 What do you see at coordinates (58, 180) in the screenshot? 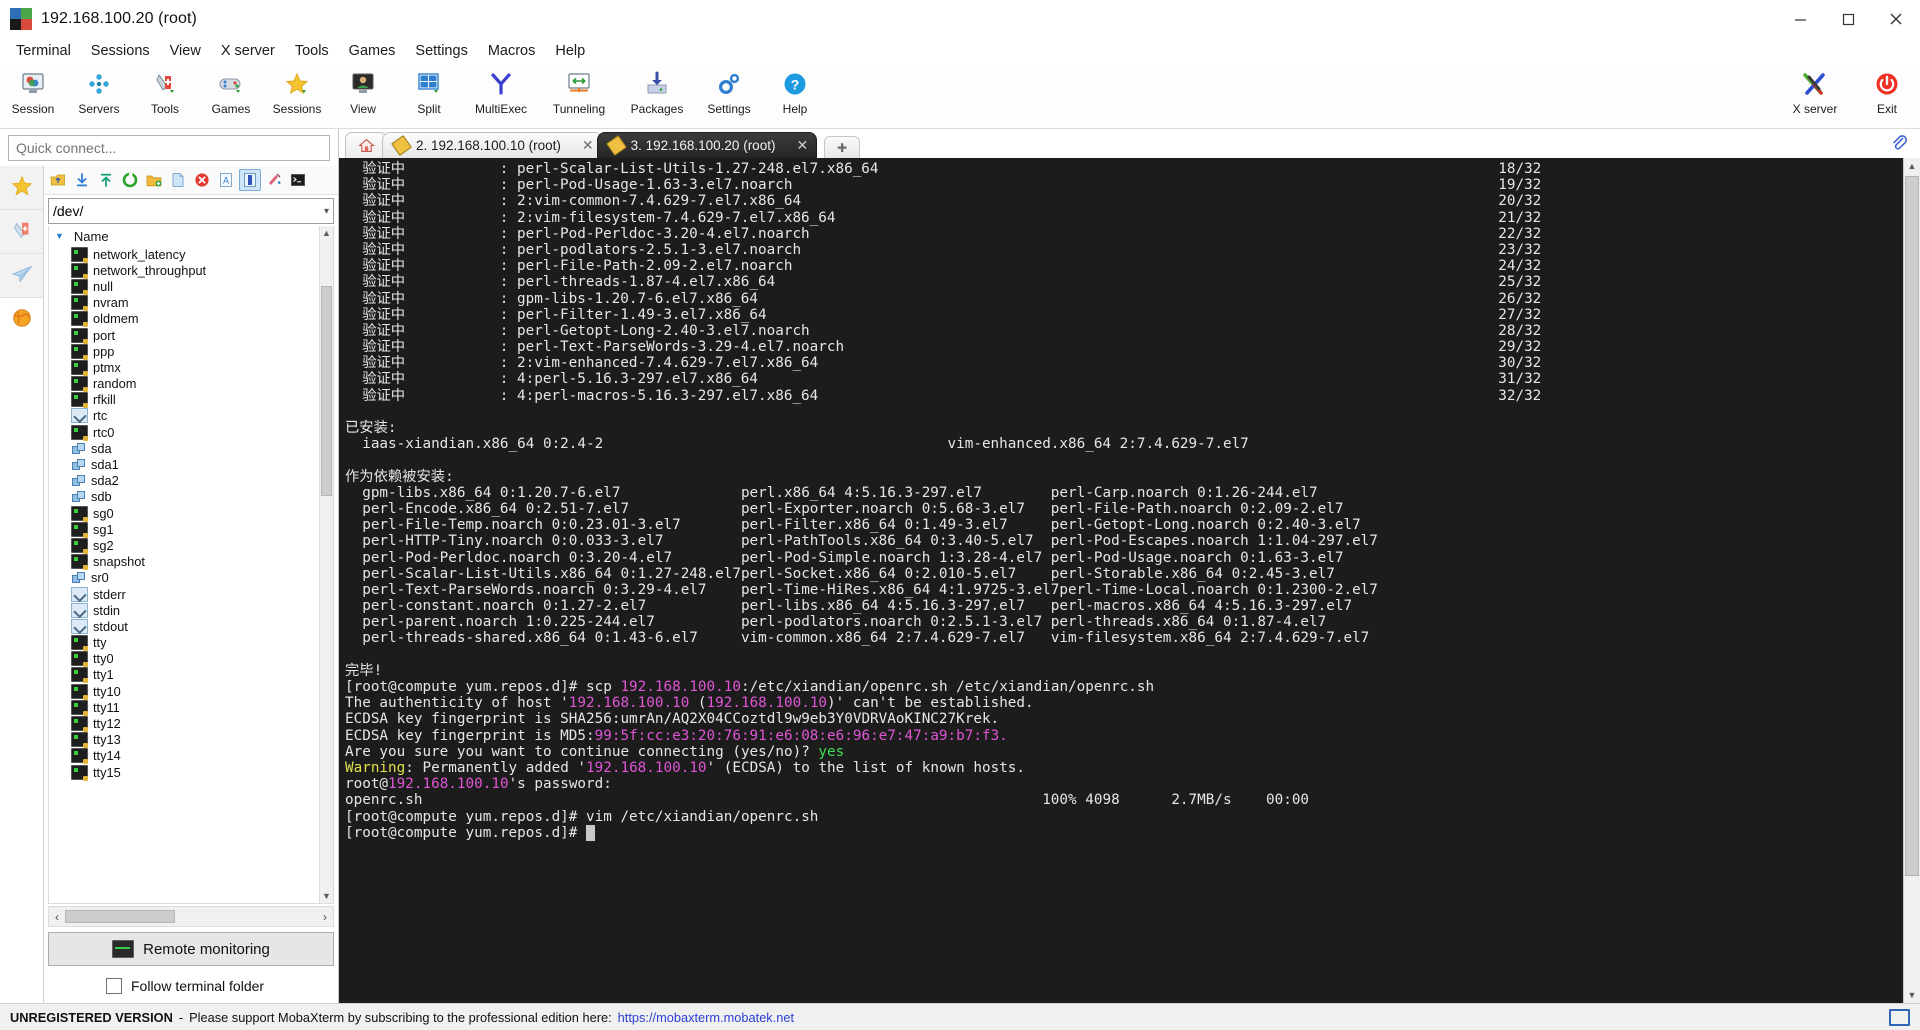
I see `go-up-icon` at bounding box center [58, 180].